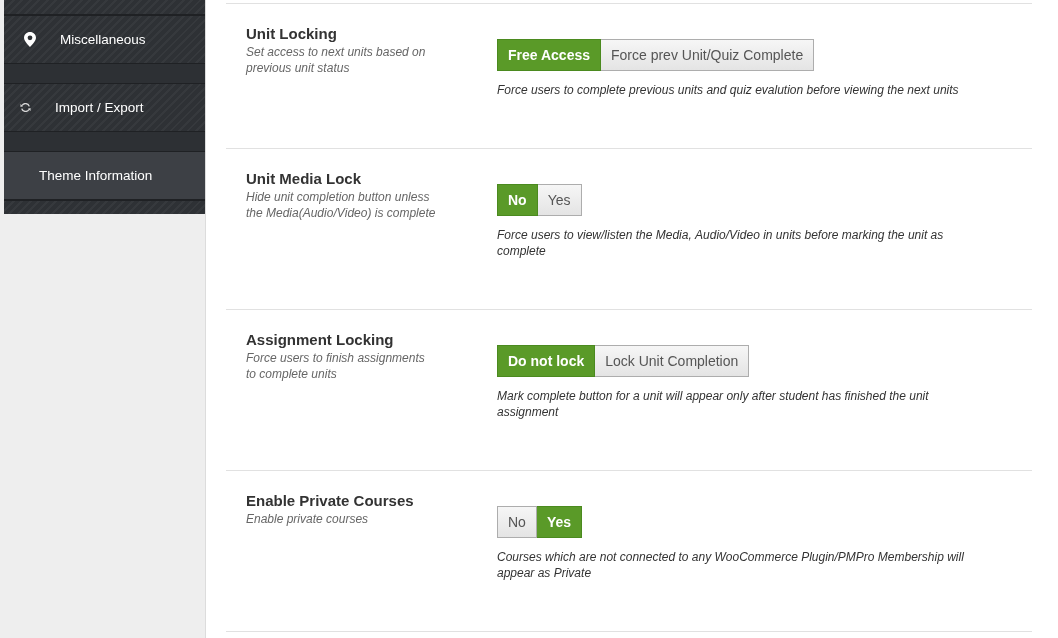 This screenshot has height=638, width=1058. I want to click on toggle-option: Force prev Unit/Quiz Complete, so click(708, 55).